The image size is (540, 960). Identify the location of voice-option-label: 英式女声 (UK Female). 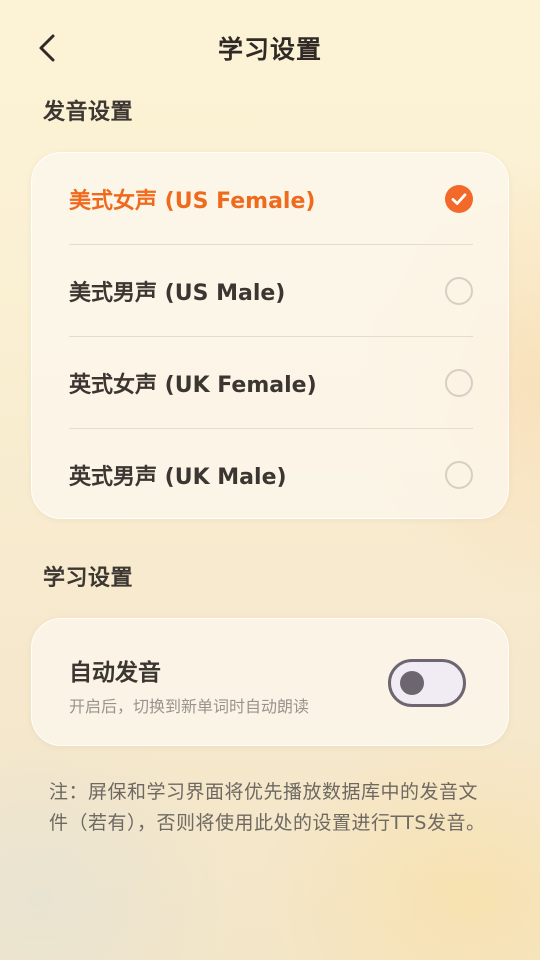
(193, 385).